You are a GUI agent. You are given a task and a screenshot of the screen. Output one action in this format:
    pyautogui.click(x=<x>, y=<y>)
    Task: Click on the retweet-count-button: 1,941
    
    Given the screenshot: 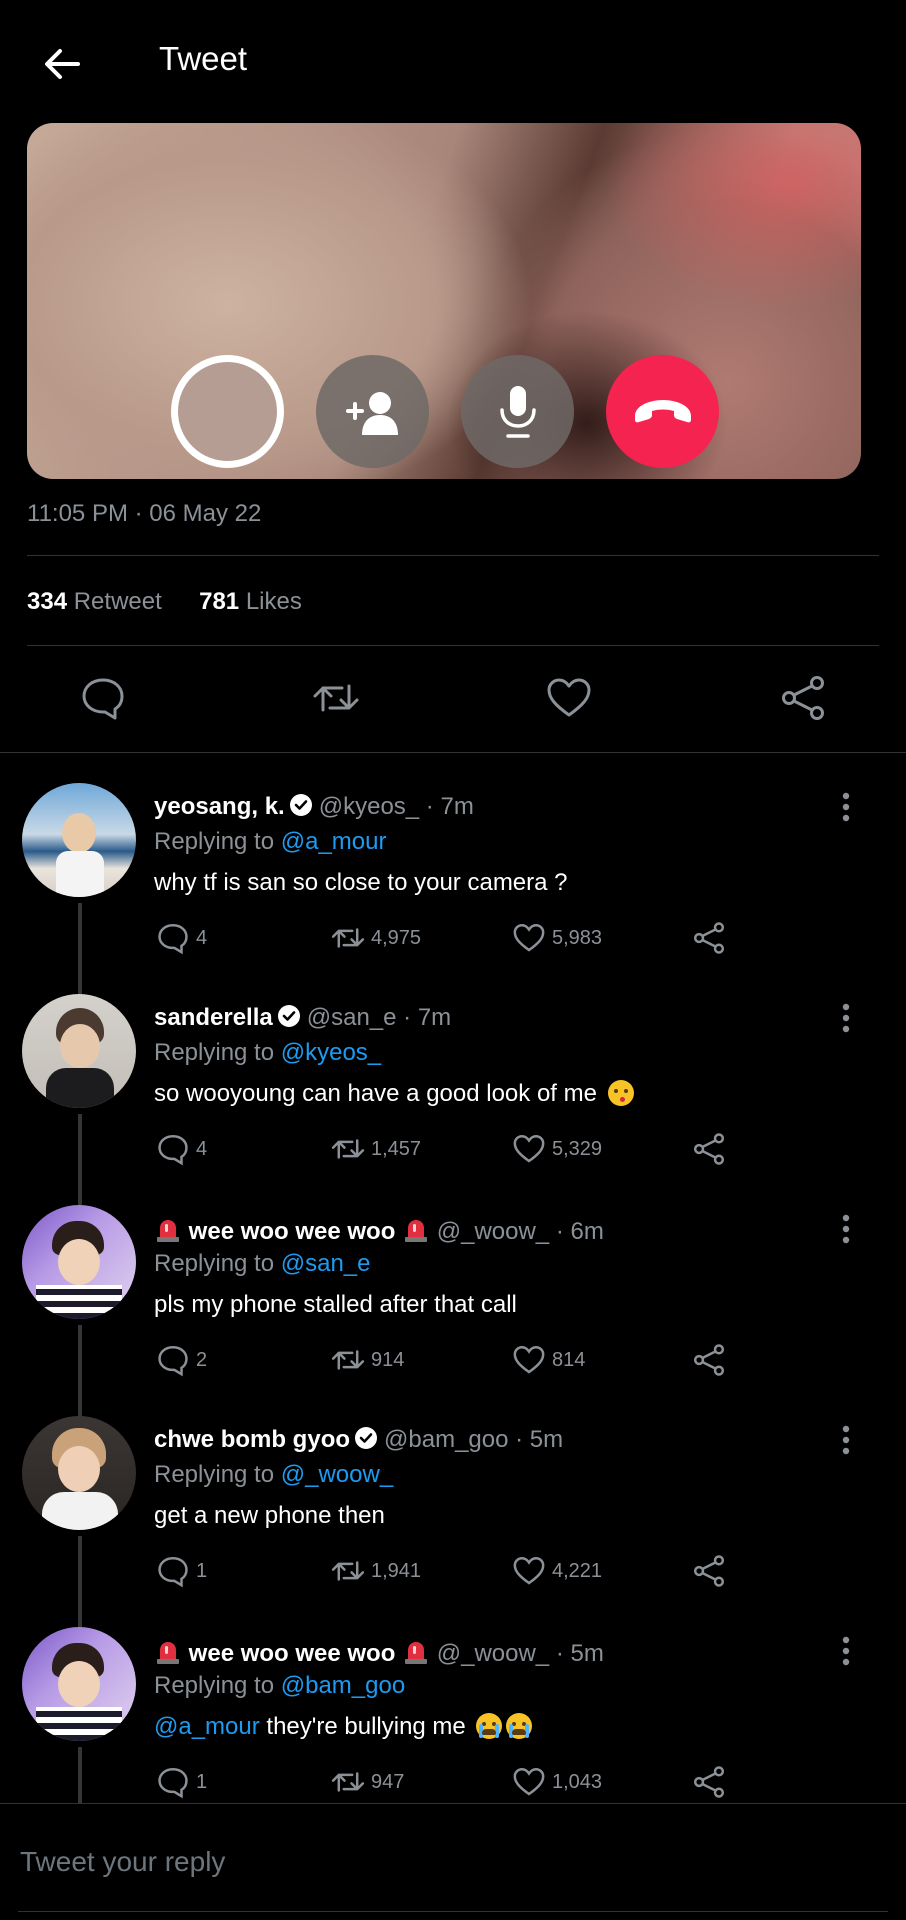 What is the action you would take?
    pyautogui.click(x=376, y=1571)
    